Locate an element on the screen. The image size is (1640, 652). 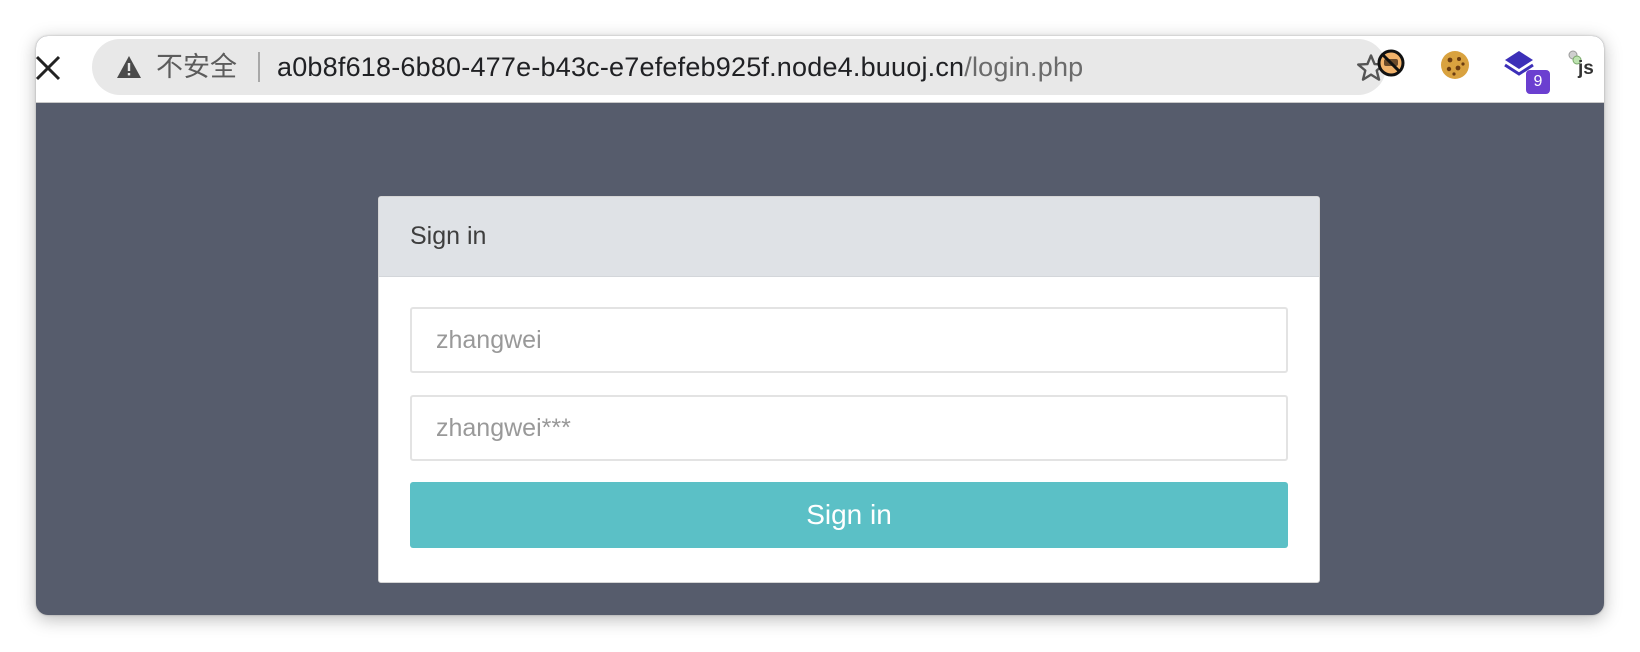
close-tab-icon is located at coordinates (49, 68).